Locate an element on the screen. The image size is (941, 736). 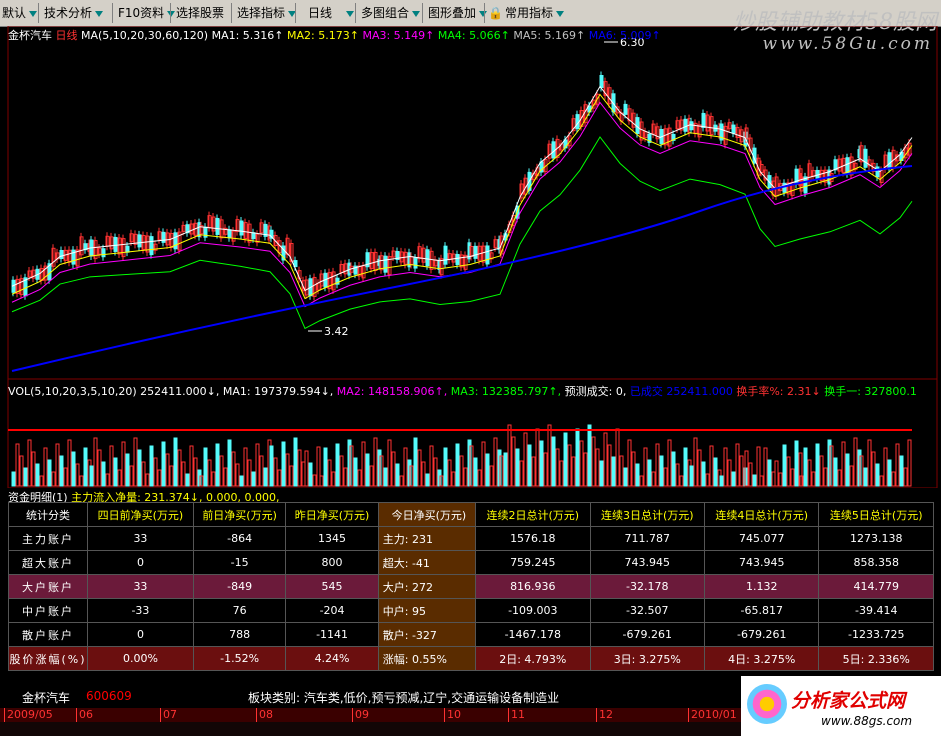
table-cell: 3日: 3.275% is located at coordinates (647, 658).